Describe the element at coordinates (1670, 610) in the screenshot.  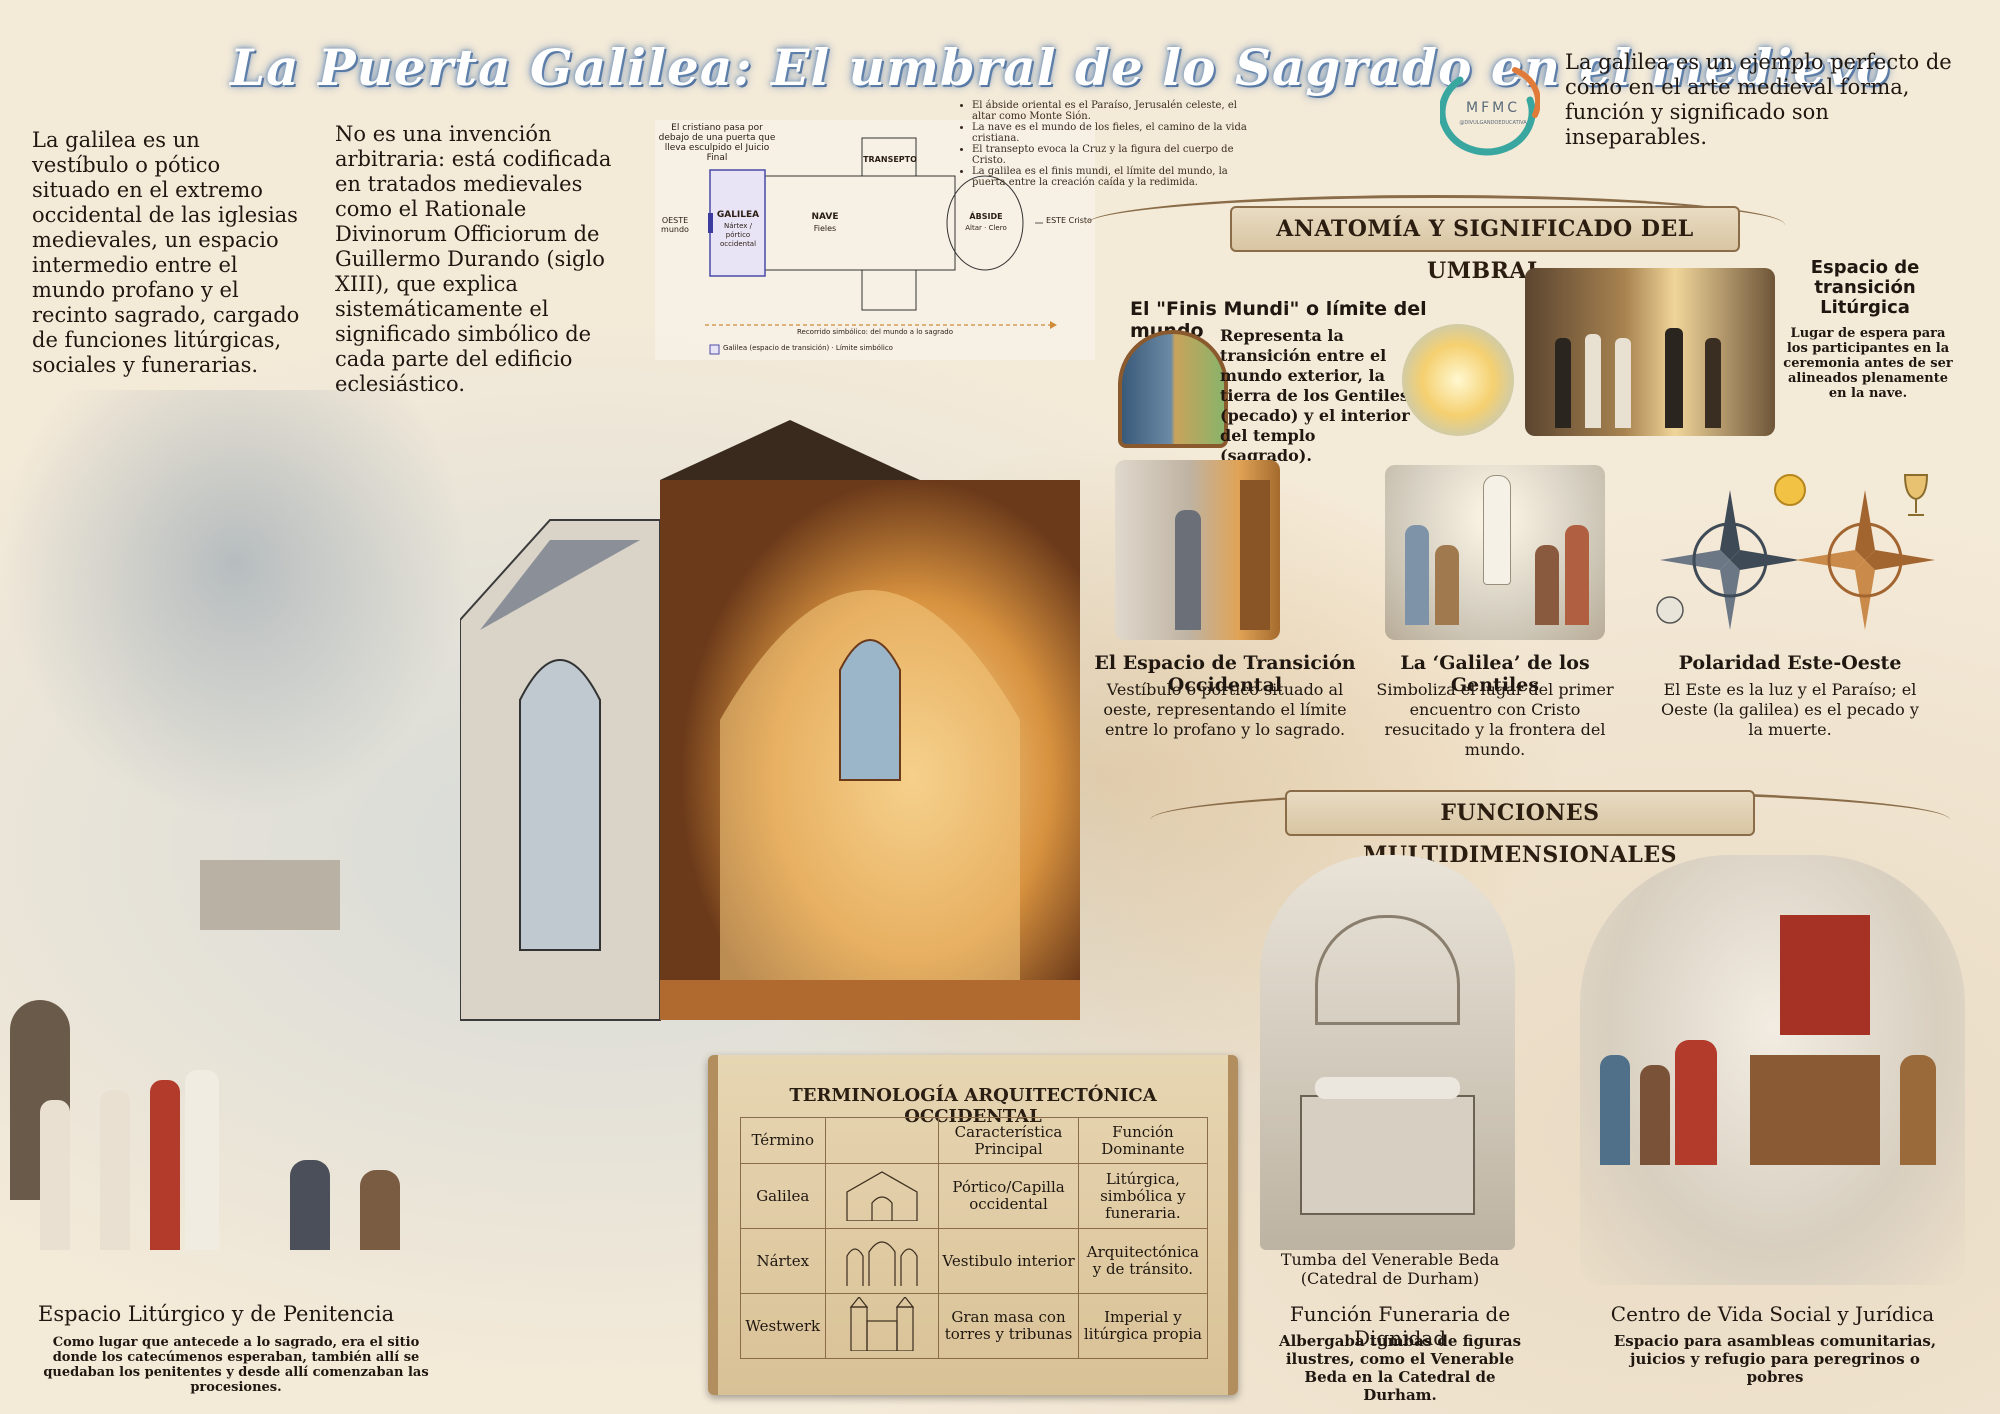
I see `skull-icon` at that location.